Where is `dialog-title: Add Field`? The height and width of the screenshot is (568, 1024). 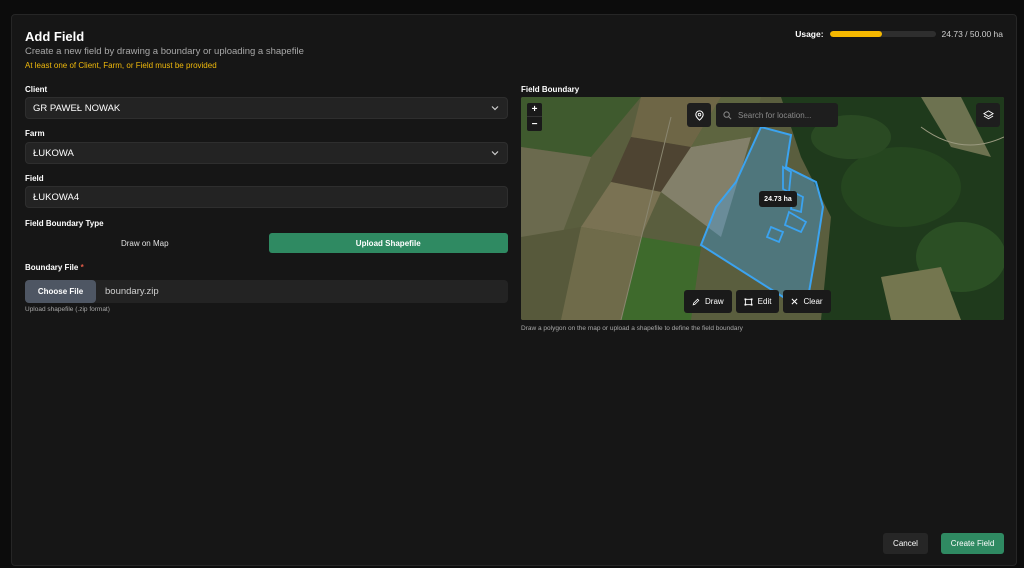
dialog-title: Add Field is located at coordinates (55, 36).